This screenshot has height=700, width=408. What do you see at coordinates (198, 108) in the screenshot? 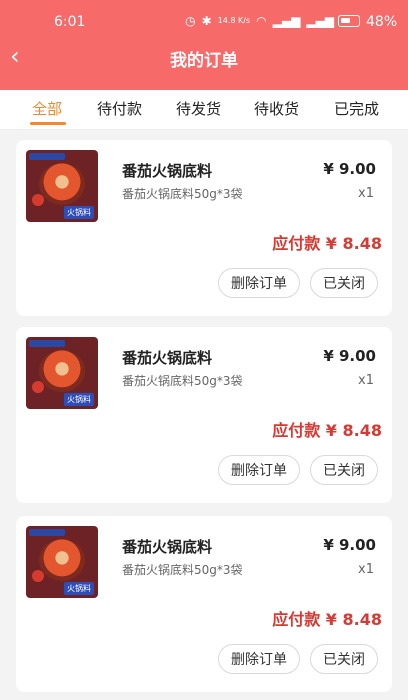
I see `tab-pending-shipment: 待发货` at bounding box center [198, 108].